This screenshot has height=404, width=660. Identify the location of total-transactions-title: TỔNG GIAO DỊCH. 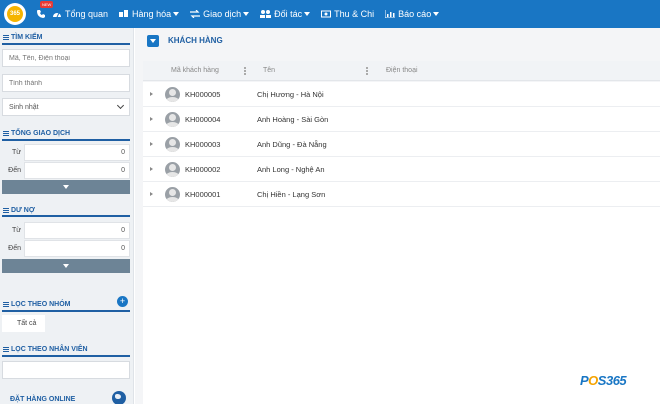
(36, 133).